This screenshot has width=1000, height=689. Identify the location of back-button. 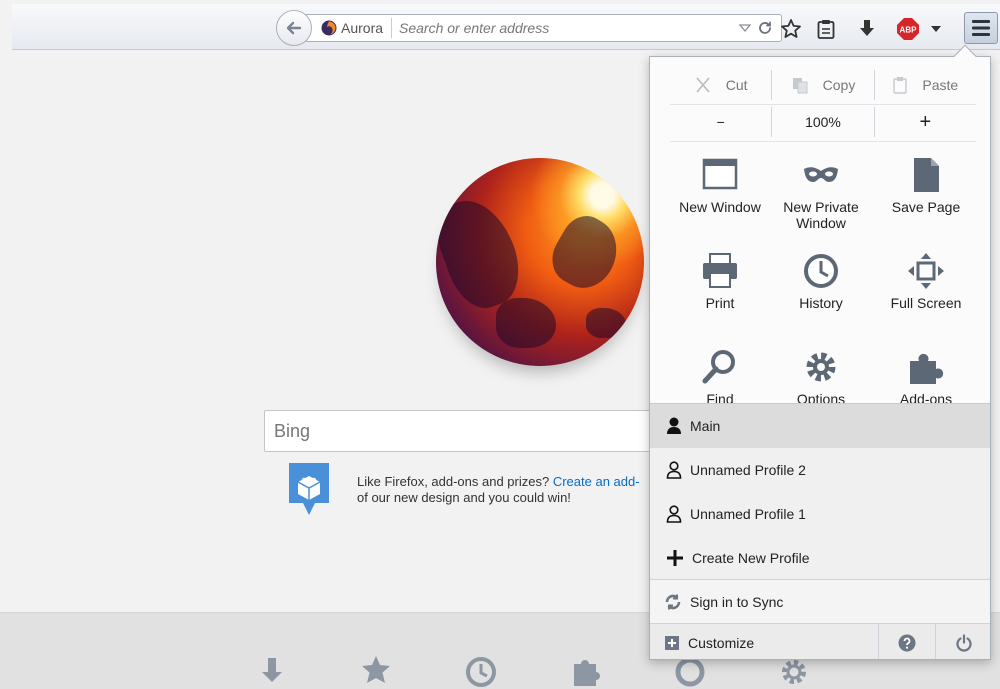
(294, 28).